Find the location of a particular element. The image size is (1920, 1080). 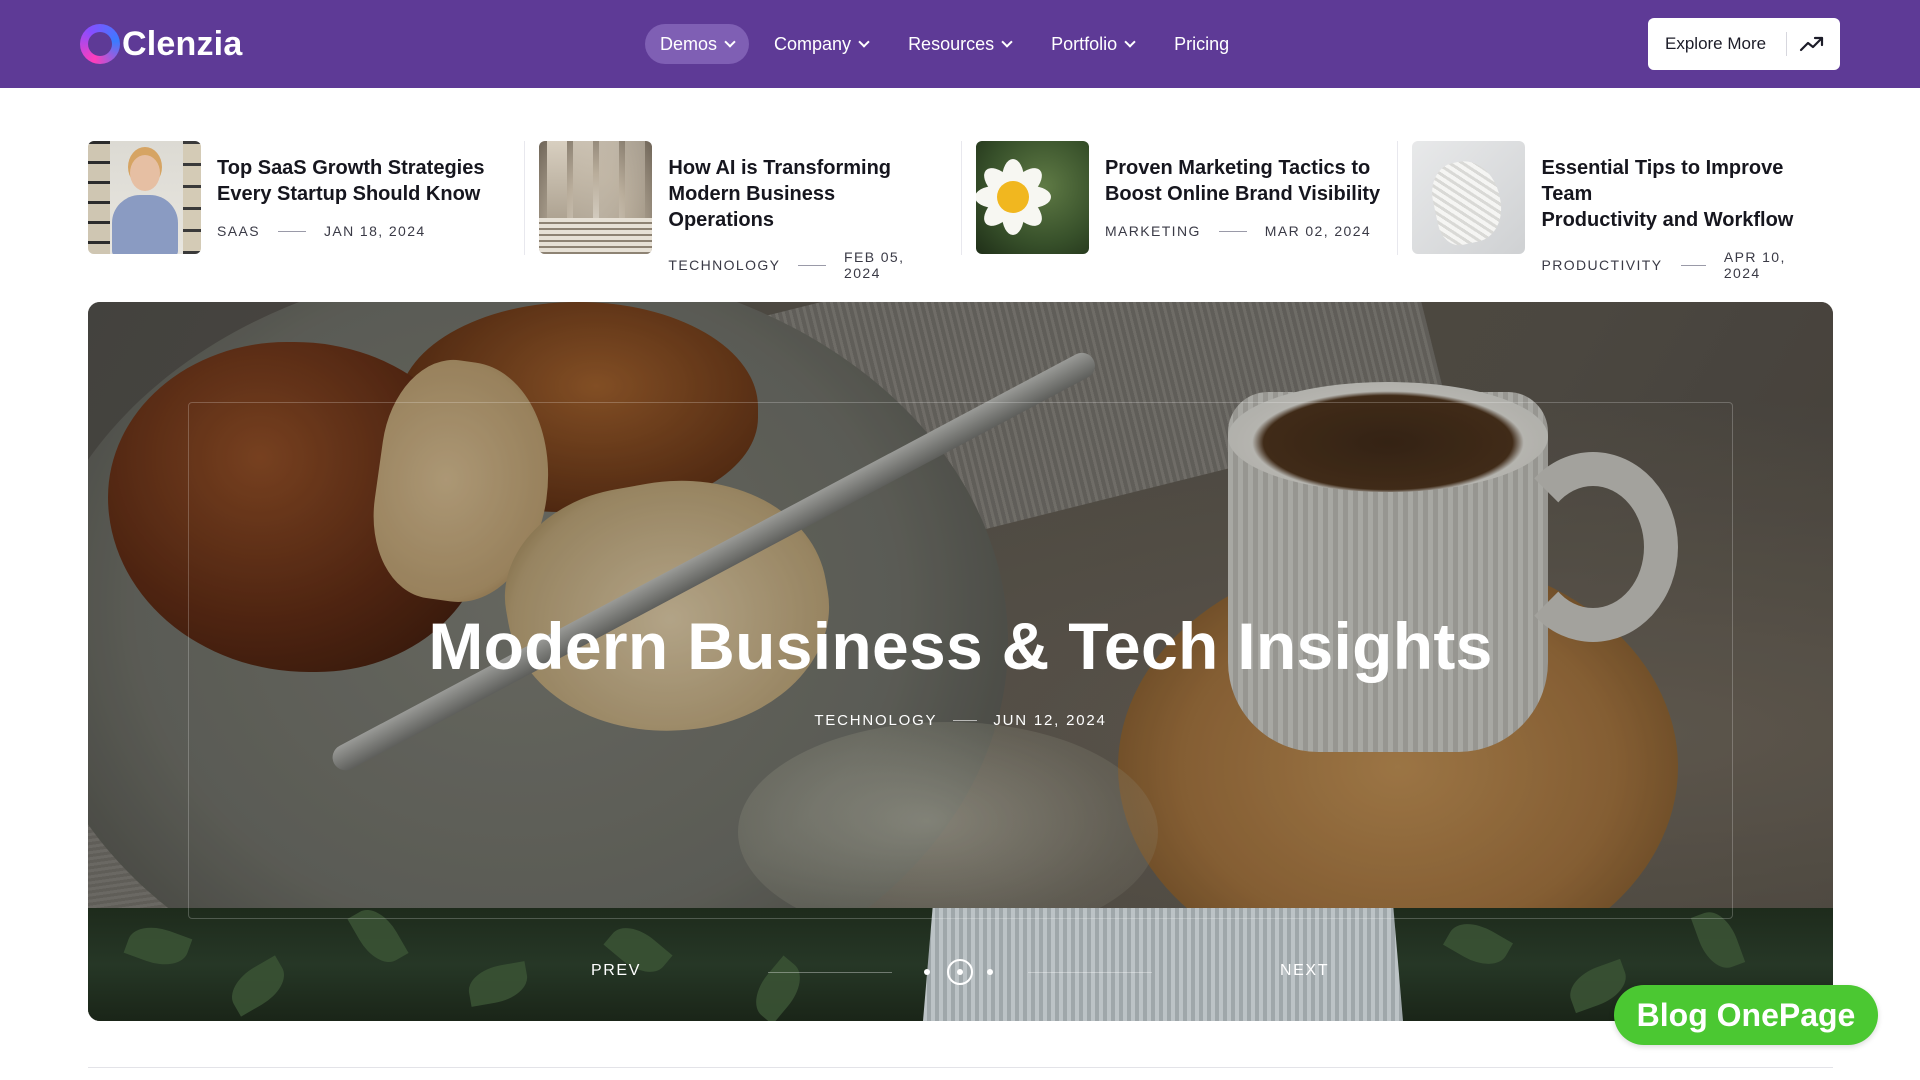

next-button: NEXT is located at coordinates (1304, 971).